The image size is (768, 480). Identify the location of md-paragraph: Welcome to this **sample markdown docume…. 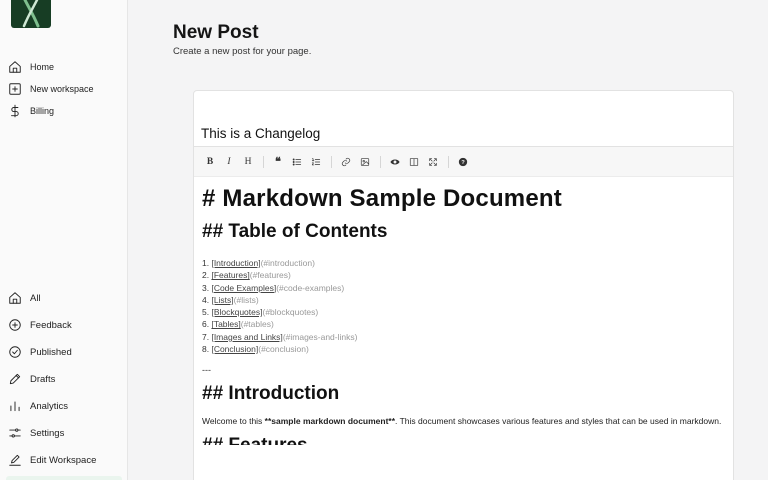
(464, 421).